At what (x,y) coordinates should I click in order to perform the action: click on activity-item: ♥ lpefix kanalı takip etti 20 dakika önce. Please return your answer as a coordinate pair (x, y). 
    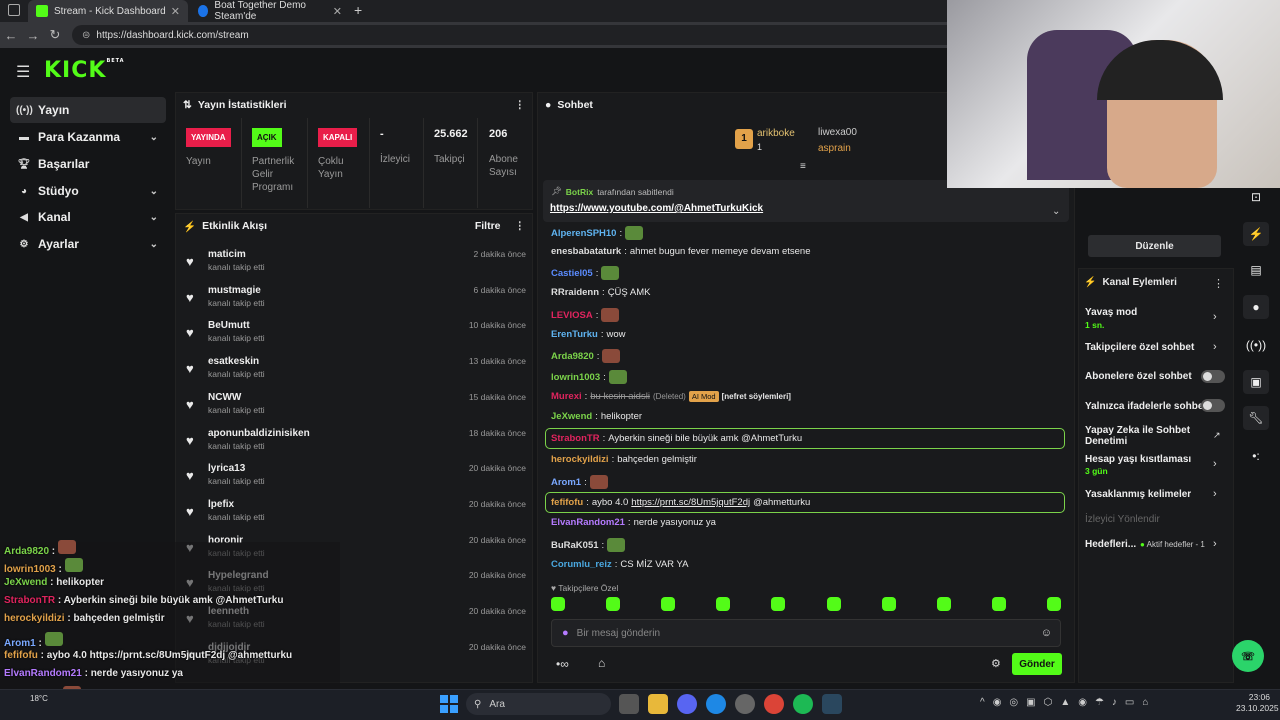
    Looking at the image, I should click on (356, 517).